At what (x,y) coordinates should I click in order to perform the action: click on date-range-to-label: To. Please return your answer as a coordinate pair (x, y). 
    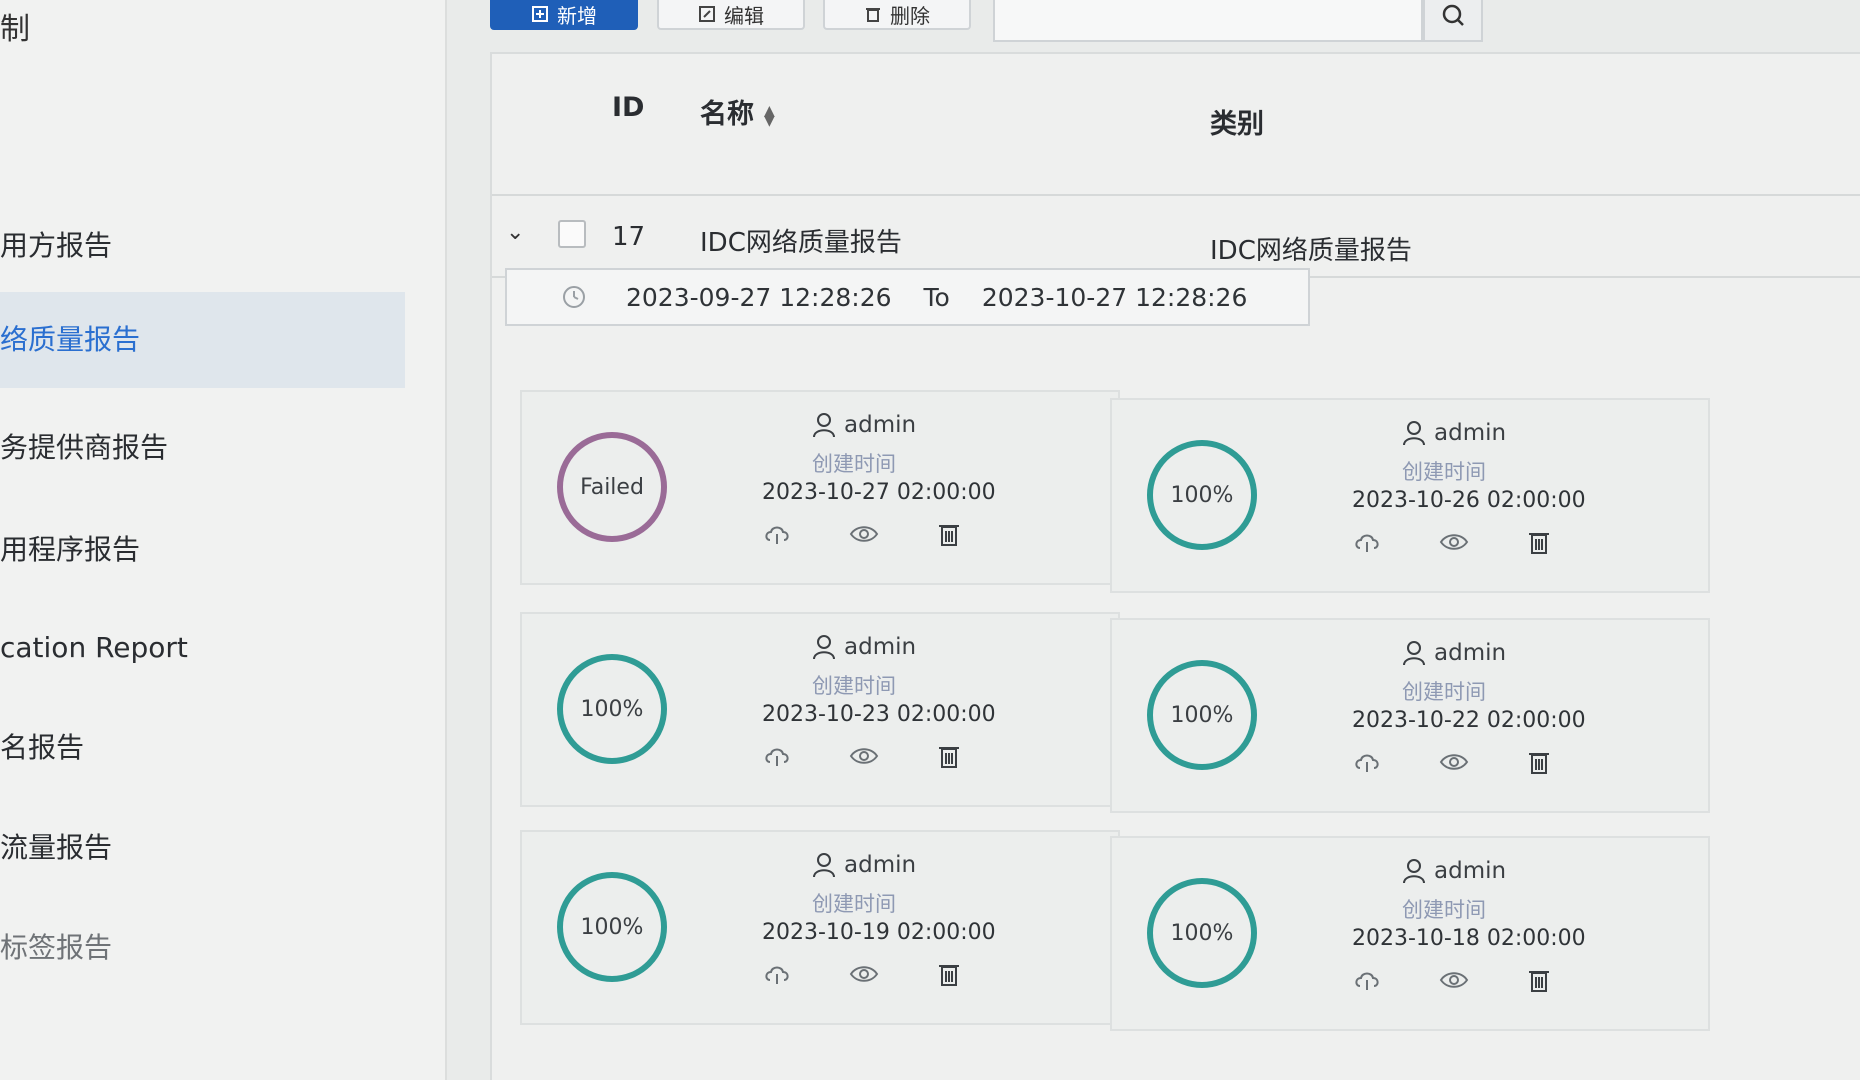
    Looking at the image, I should click on (936, 297).